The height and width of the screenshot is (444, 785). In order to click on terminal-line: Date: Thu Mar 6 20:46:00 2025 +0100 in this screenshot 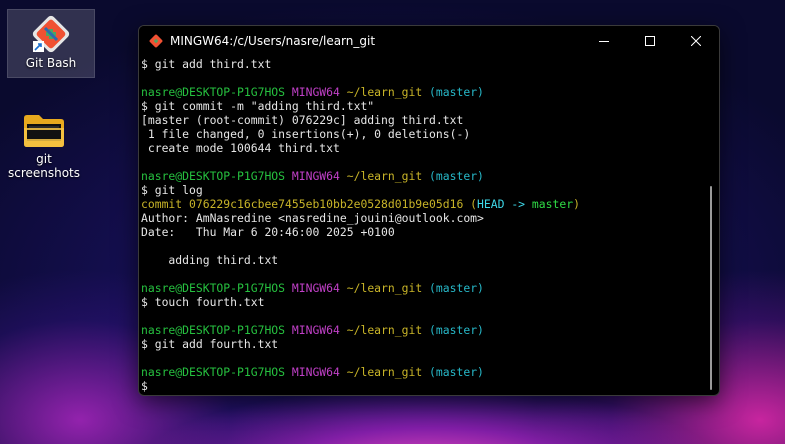, I will do `click(423, 232)`.